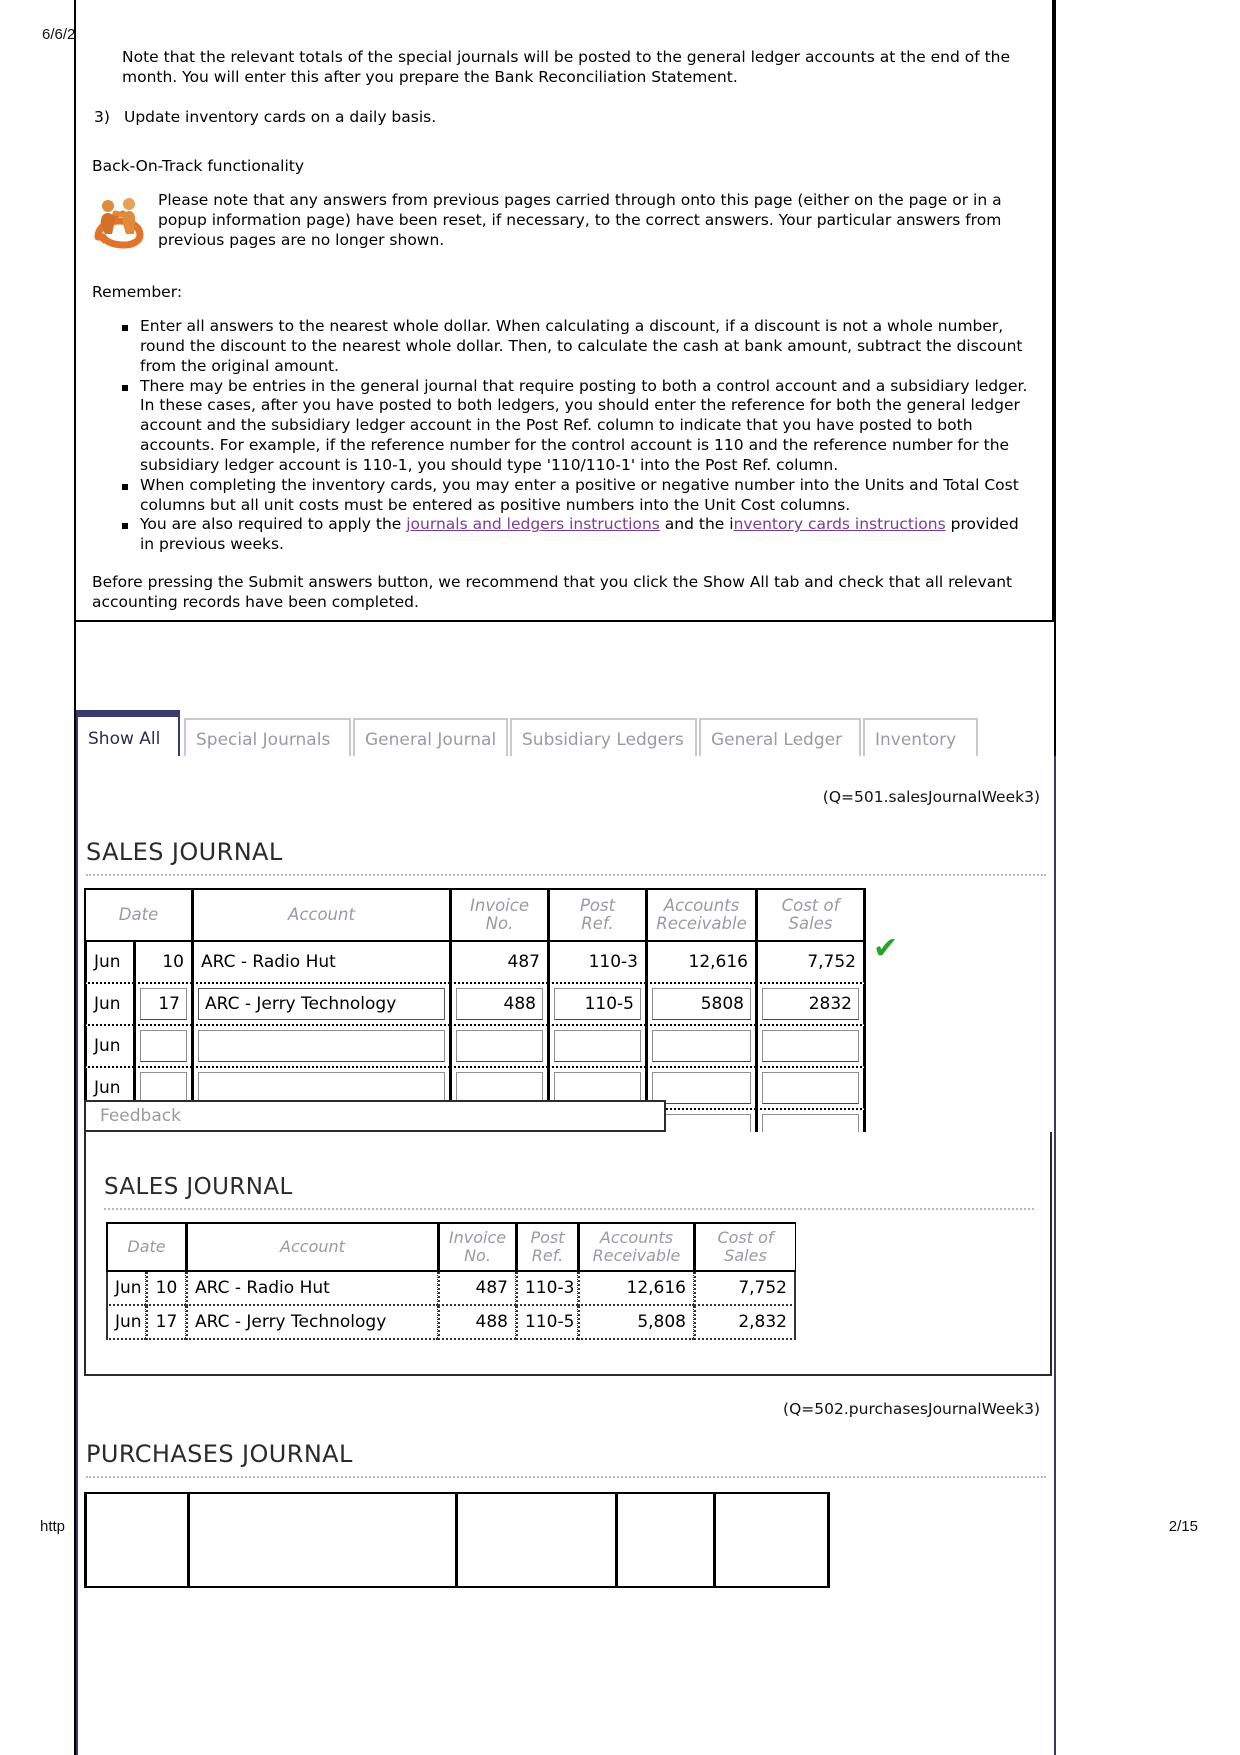 This screenshot has width=1240, height=1755. What do you see at coordinates (128, 735) in the screenshot?
I see `tab-show-all: Show All` at bounding box center [128, 735].